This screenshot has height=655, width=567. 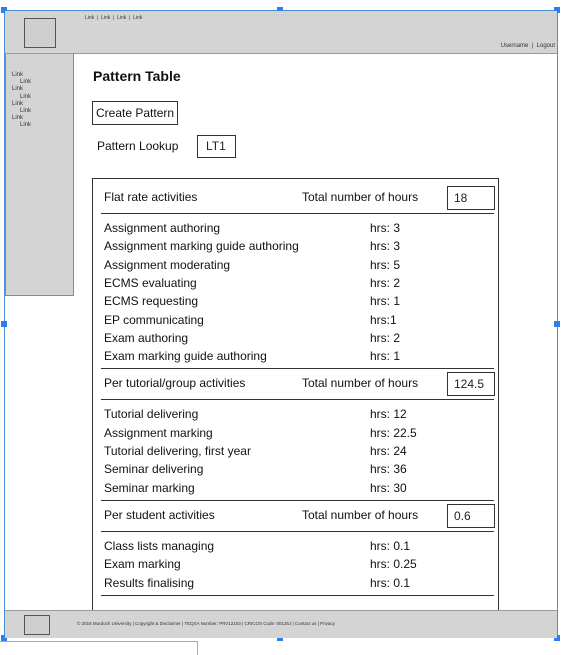 I want to click on activity-name: Seminar marking, so click(x=149, y=487).